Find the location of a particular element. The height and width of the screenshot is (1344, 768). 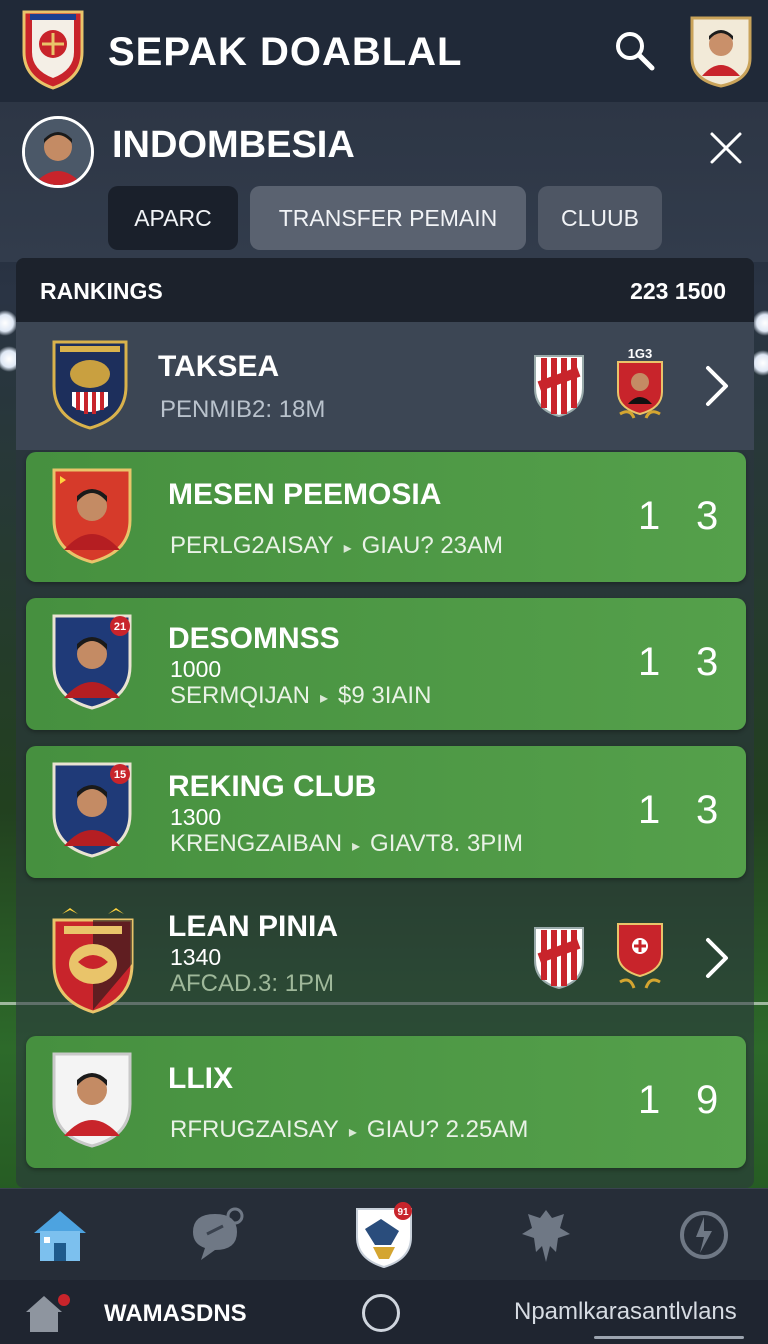

ranking-row-desomnss: 21 DESOMNSS 1000 SERMQIJAN ▸ $9 3IAIN 1 3 is located at coordinates (386, 664).